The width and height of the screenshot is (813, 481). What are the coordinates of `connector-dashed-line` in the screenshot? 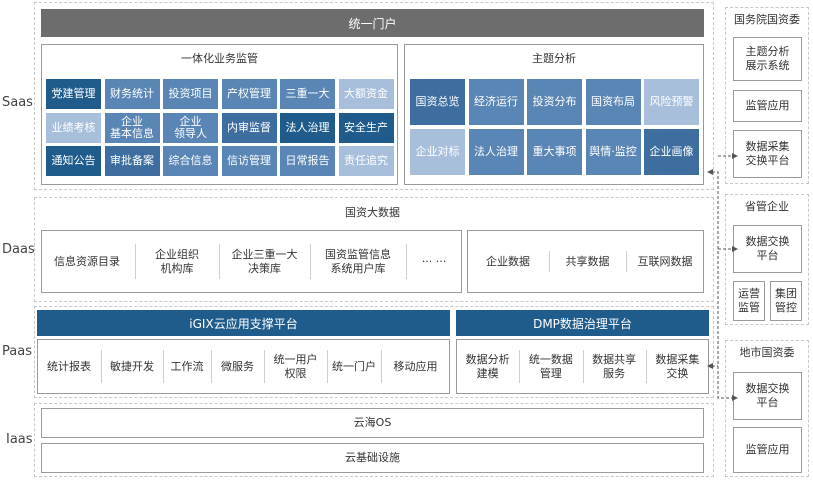 It's located at (722, 285).